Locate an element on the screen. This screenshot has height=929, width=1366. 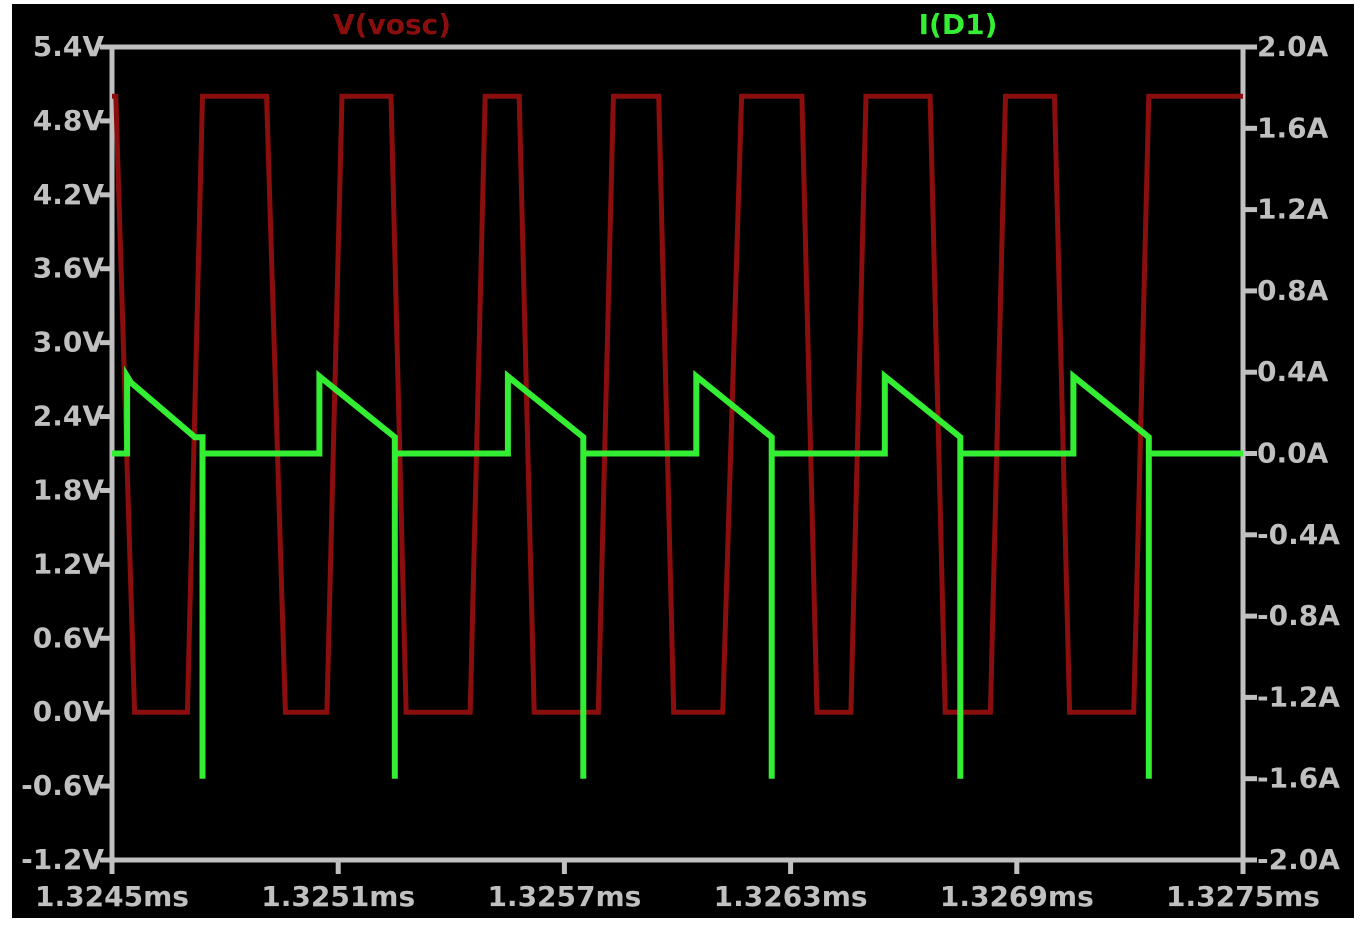
right-axis-tick-label: 1.6A is located at coordinates (1293, 127).